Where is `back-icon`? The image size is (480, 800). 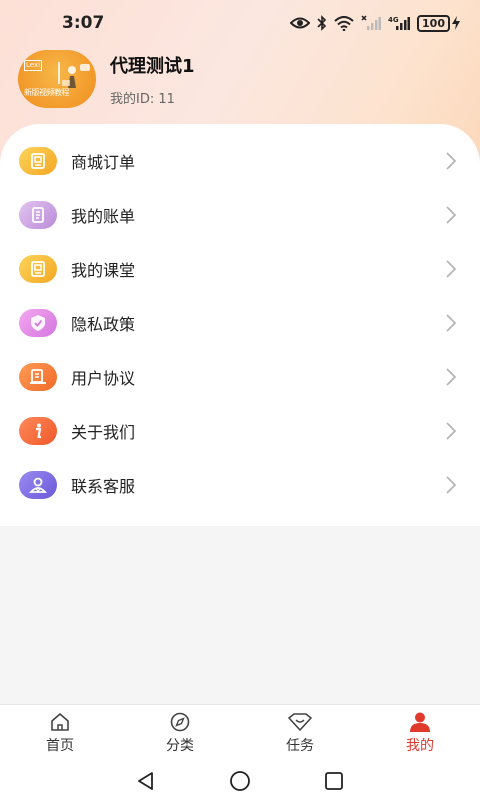
back-icon is located at coordinates (146, 781).